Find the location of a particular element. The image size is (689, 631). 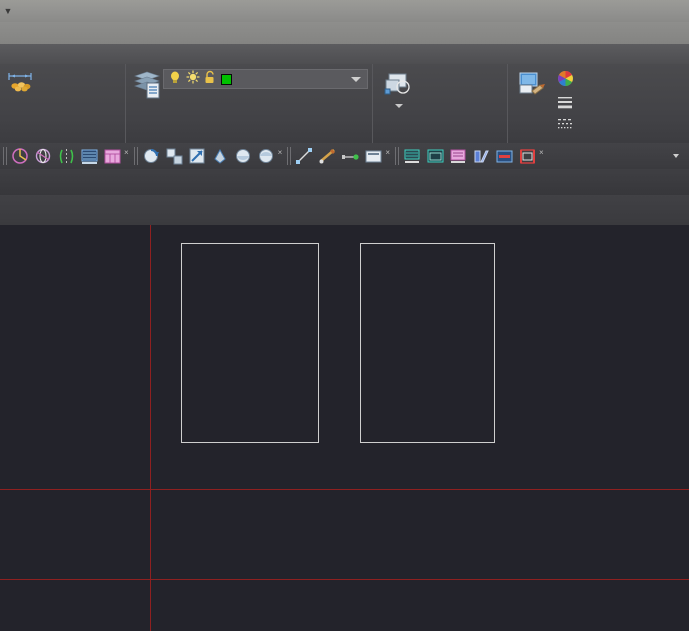

ribbon is located at coordinates (344, 103).